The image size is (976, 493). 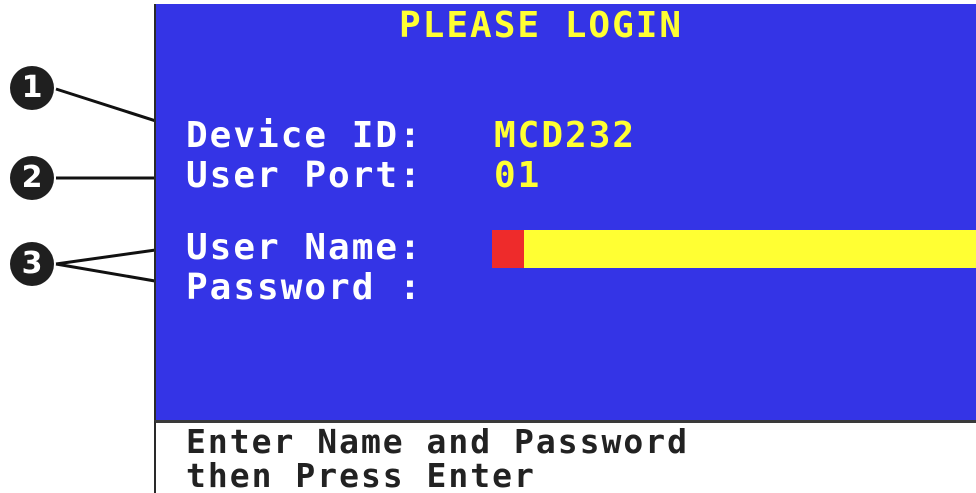 What do you see at coordinates (565, 135) in the screenshot?
I see `device-id-value: MCD232` at bounding box center [565, 135].